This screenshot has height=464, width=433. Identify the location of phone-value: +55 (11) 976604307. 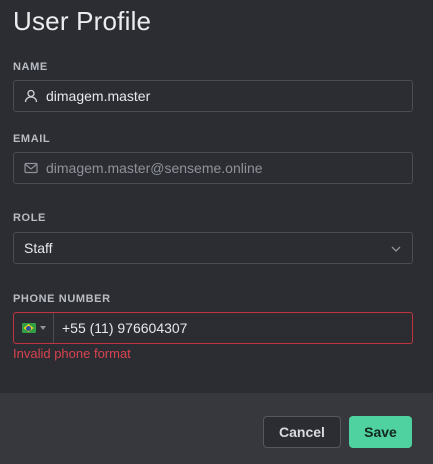
(125, 328).